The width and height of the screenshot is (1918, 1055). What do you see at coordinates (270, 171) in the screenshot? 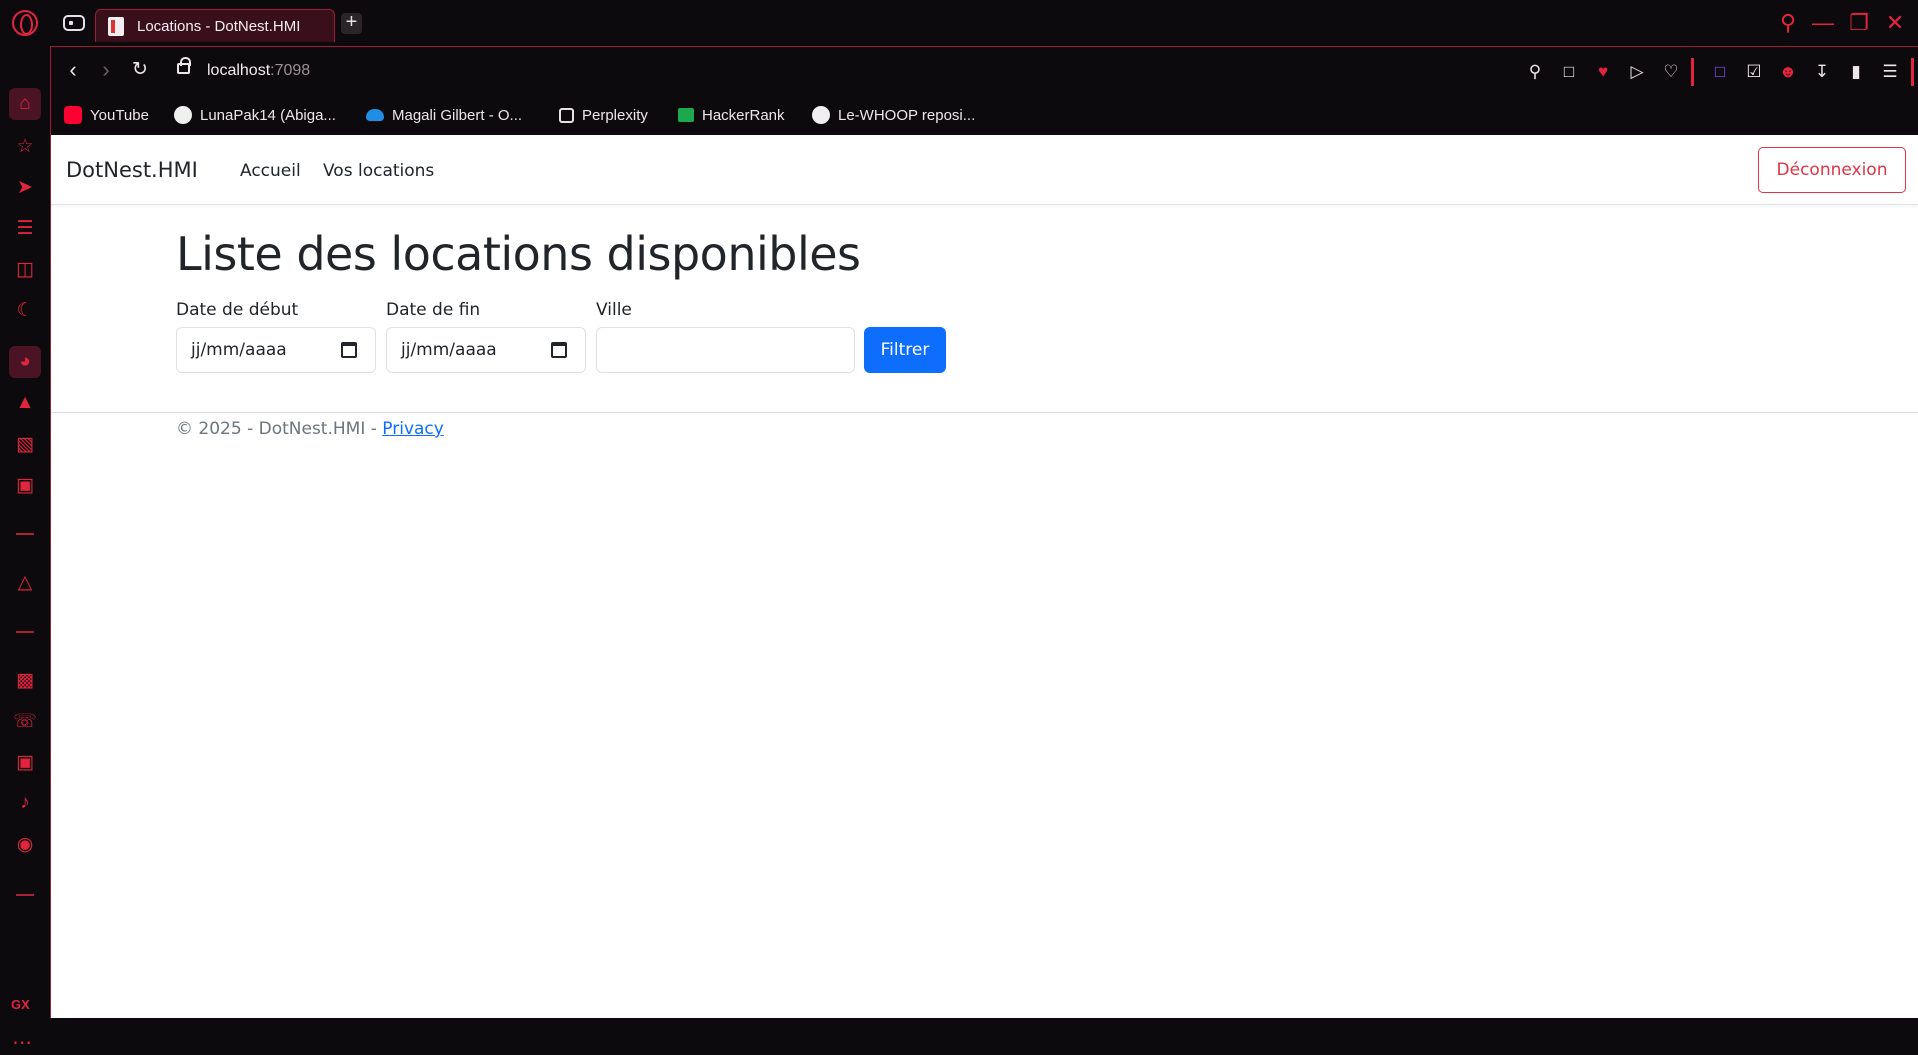
I see `nav-link-home: Accueil` at bounding box center [270, 171].